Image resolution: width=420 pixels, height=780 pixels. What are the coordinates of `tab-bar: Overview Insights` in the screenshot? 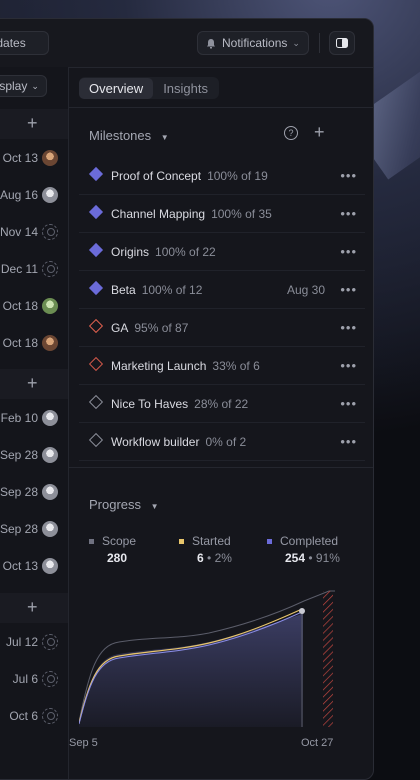 It's located at (149, 88).